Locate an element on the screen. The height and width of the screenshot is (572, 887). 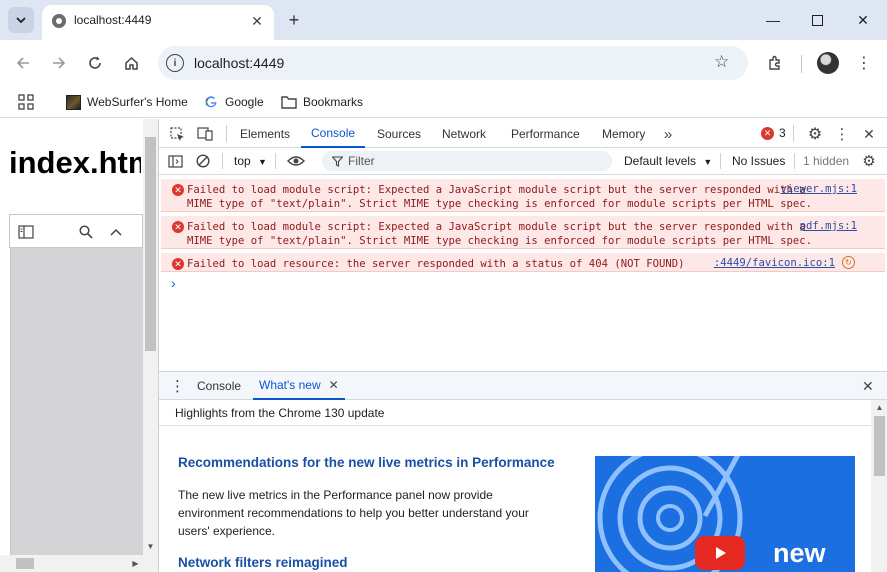
play-button-icon is located at coordinates (720, 553).